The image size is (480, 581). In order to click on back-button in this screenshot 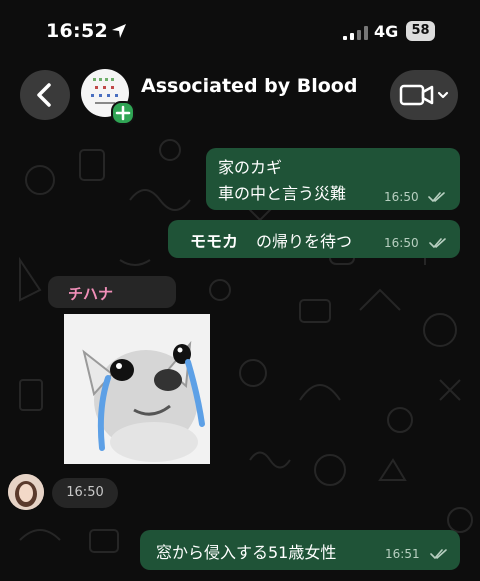, I will do `click(45, 95)`.